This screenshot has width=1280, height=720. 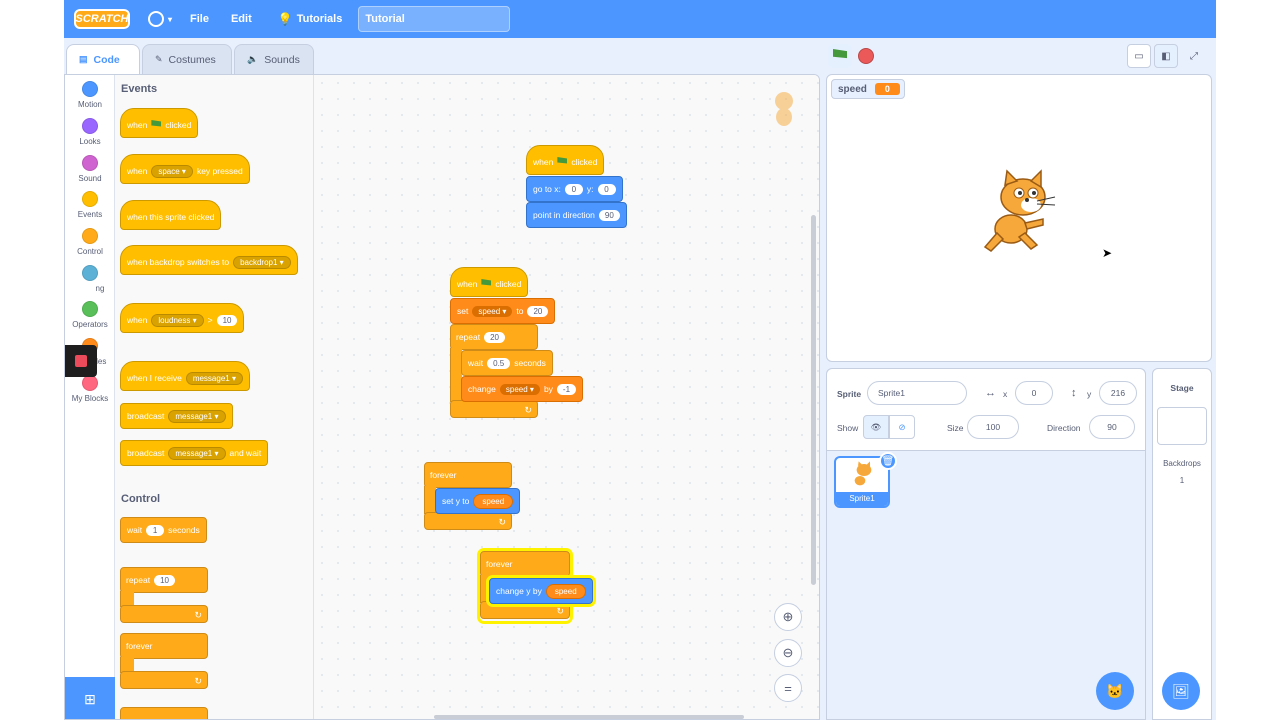 I want to click on large-stage-icon: ◧, so click(x=1166, y=56).